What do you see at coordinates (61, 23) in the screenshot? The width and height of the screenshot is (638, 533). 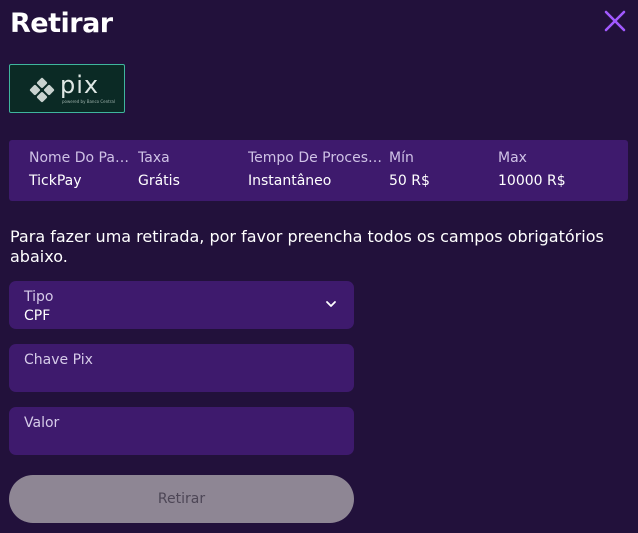 I see `dialog-title: Retirar` at bounding box center [61, 23].